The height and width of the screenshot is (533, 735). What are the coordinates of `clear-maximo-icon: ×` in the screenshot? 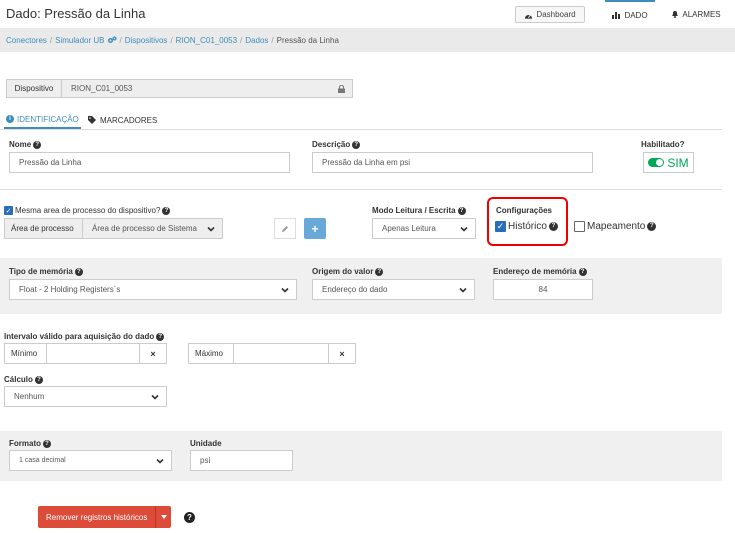 It's located at (341, 353).